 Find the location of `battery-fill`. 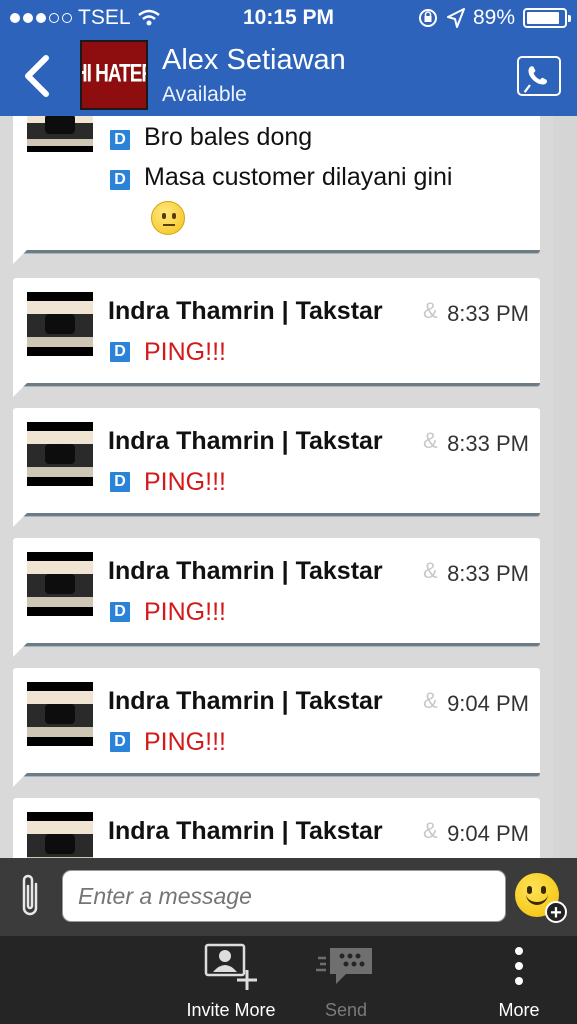

battery-fill is located at coordinates (543, 18).